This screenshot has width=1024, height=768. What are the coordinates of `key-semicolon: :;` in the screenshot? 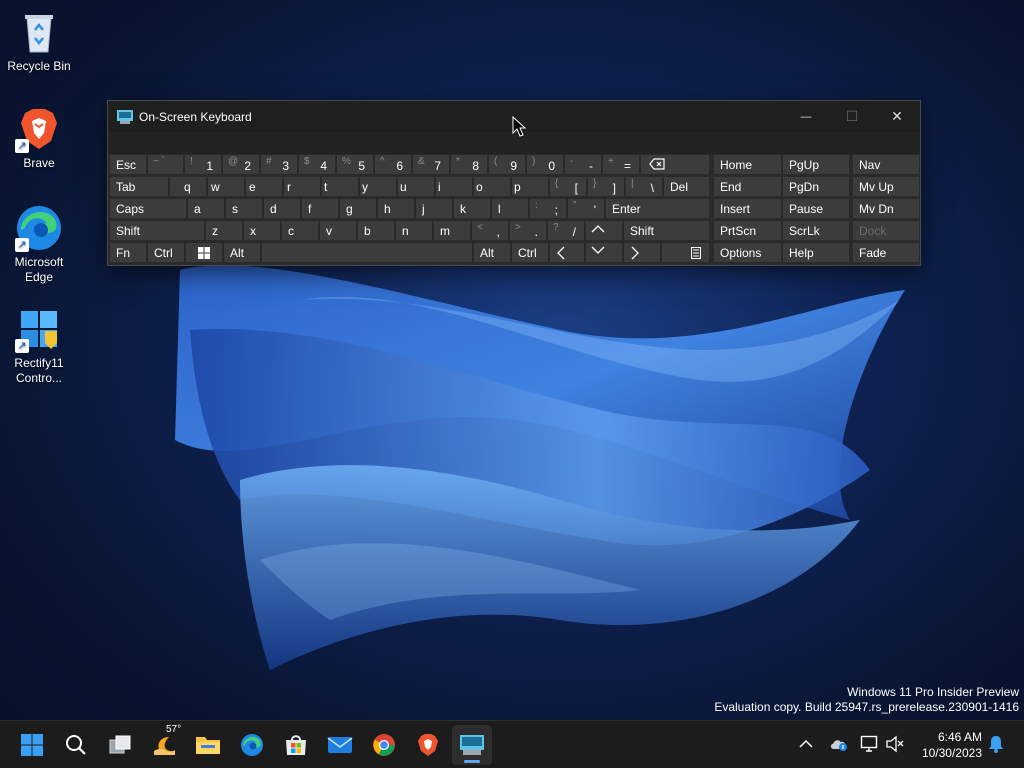 It's located at (548, 208).